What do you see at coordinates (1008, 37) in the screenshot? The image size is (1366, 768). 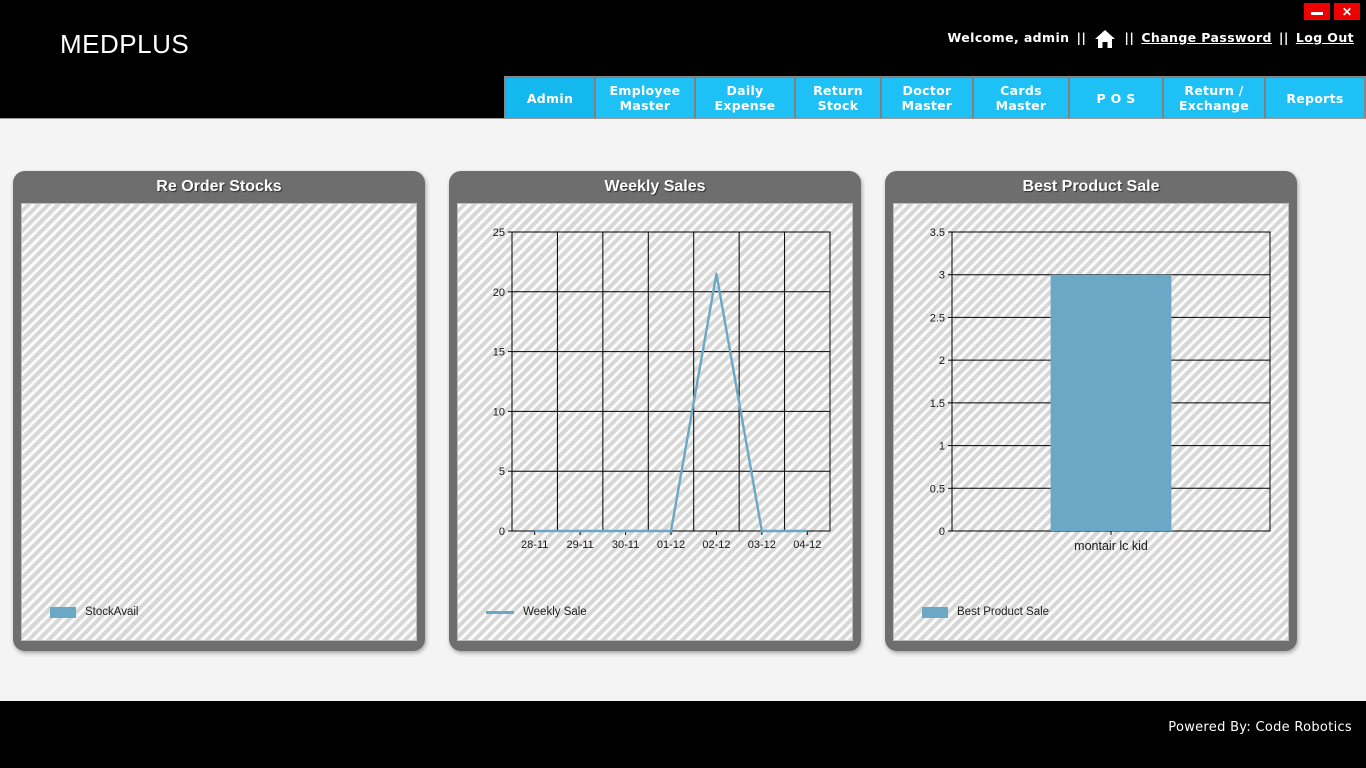 I see `welcome-text: Welcome, admin` at bounding box center [1008, 37].